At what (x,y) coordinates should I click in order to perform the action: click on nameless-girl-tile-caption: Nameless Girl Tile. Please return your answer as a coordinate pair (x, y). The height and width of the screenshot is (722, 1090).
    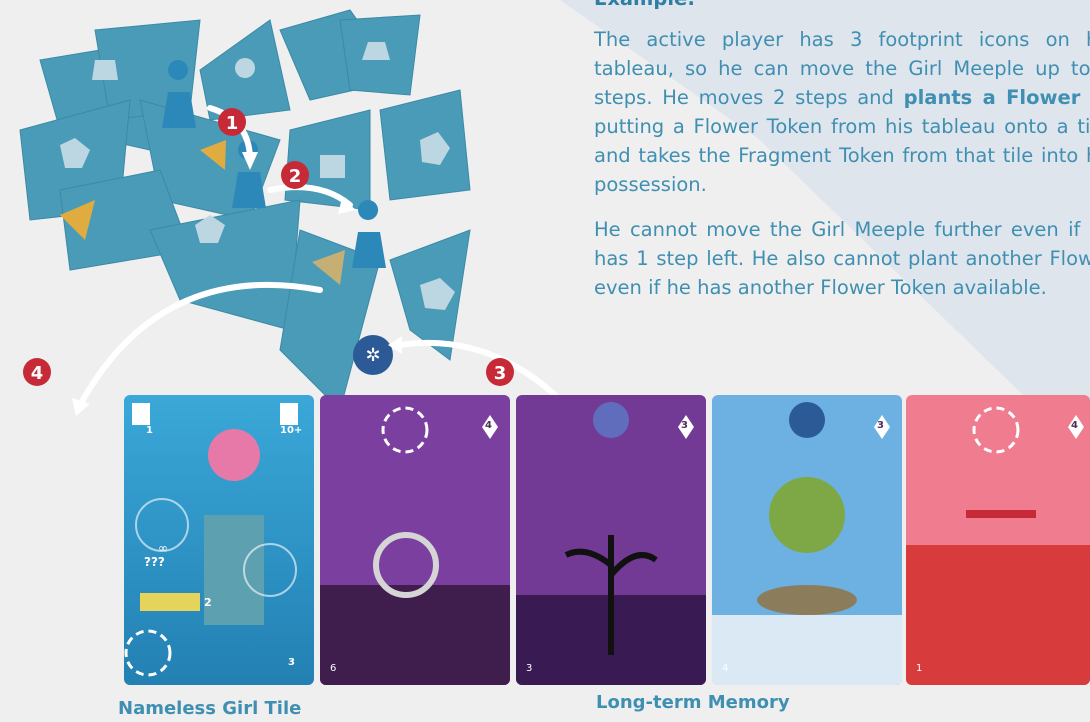
    Looking at the image, I should click on (210, 708).